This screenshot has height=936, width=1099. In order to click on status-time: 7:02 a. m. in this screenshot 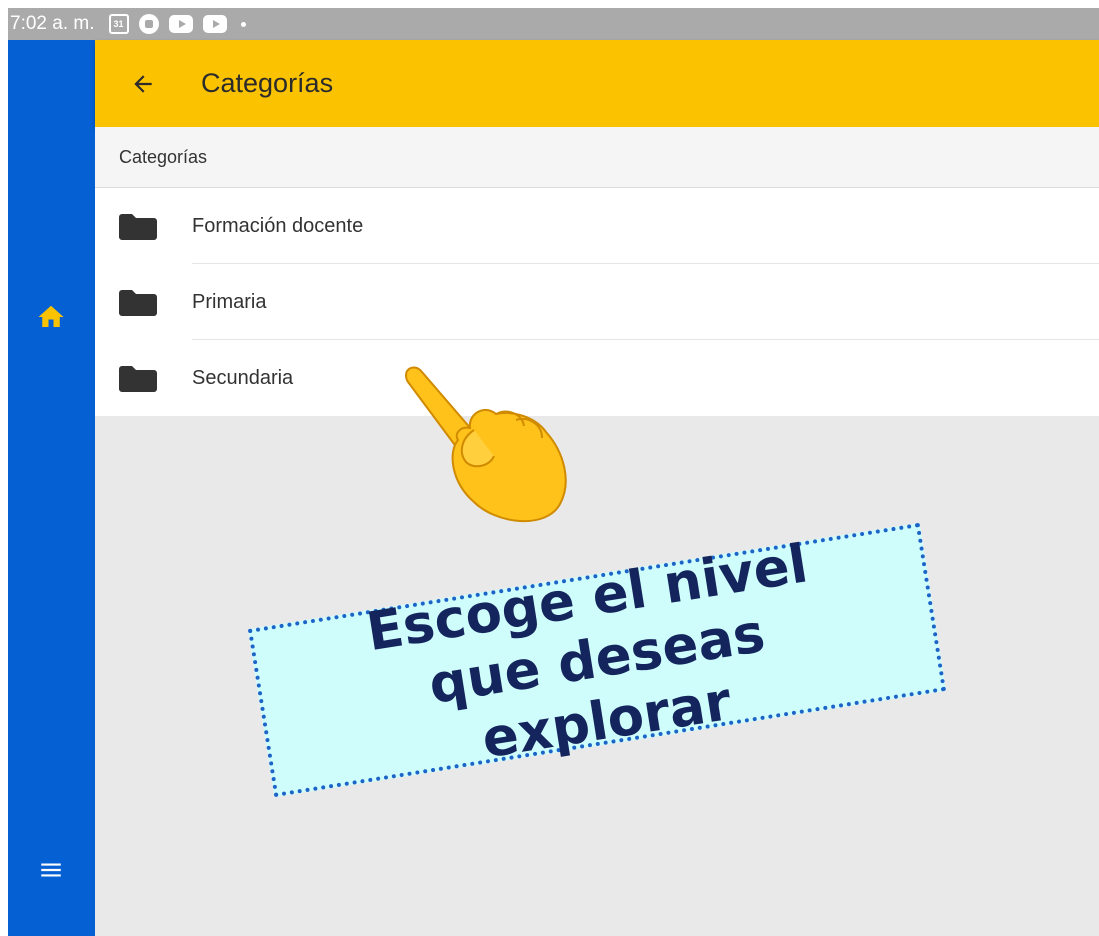, I will do `click(52, 23)`.